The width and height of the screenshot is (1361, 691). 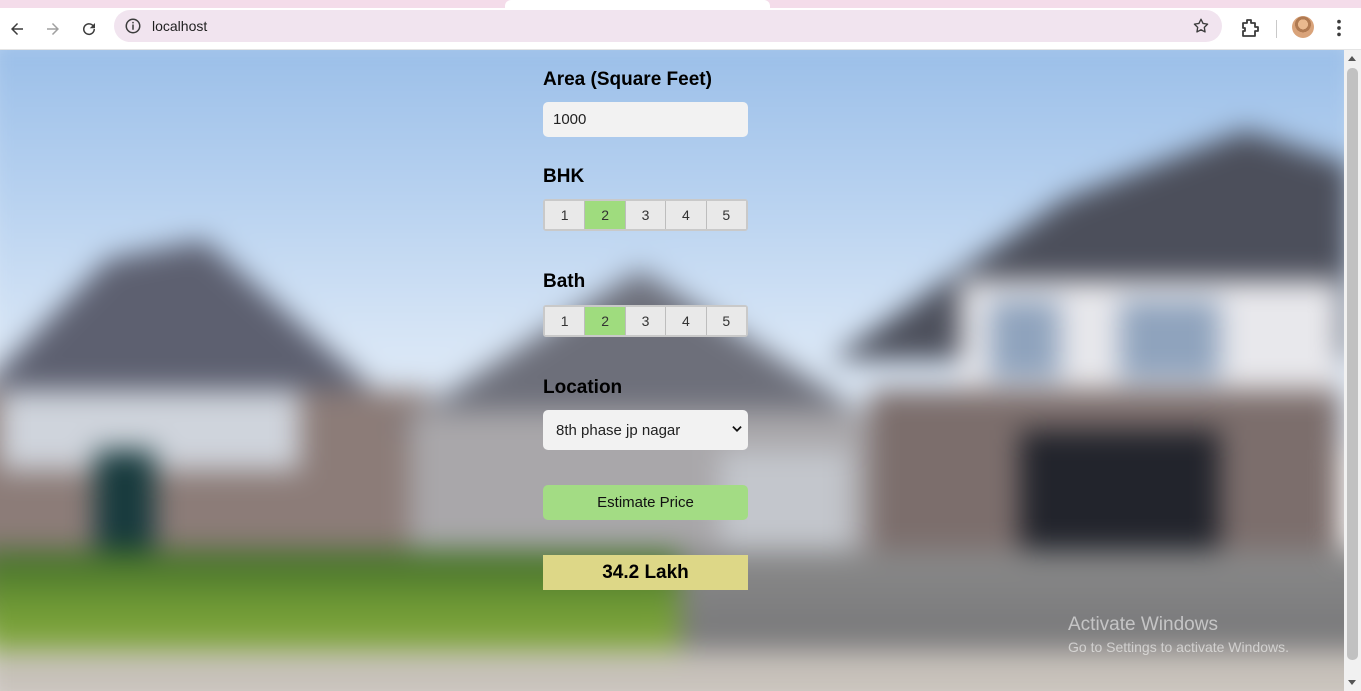 I want to click on reload-icon, so click(x=89, y=29).